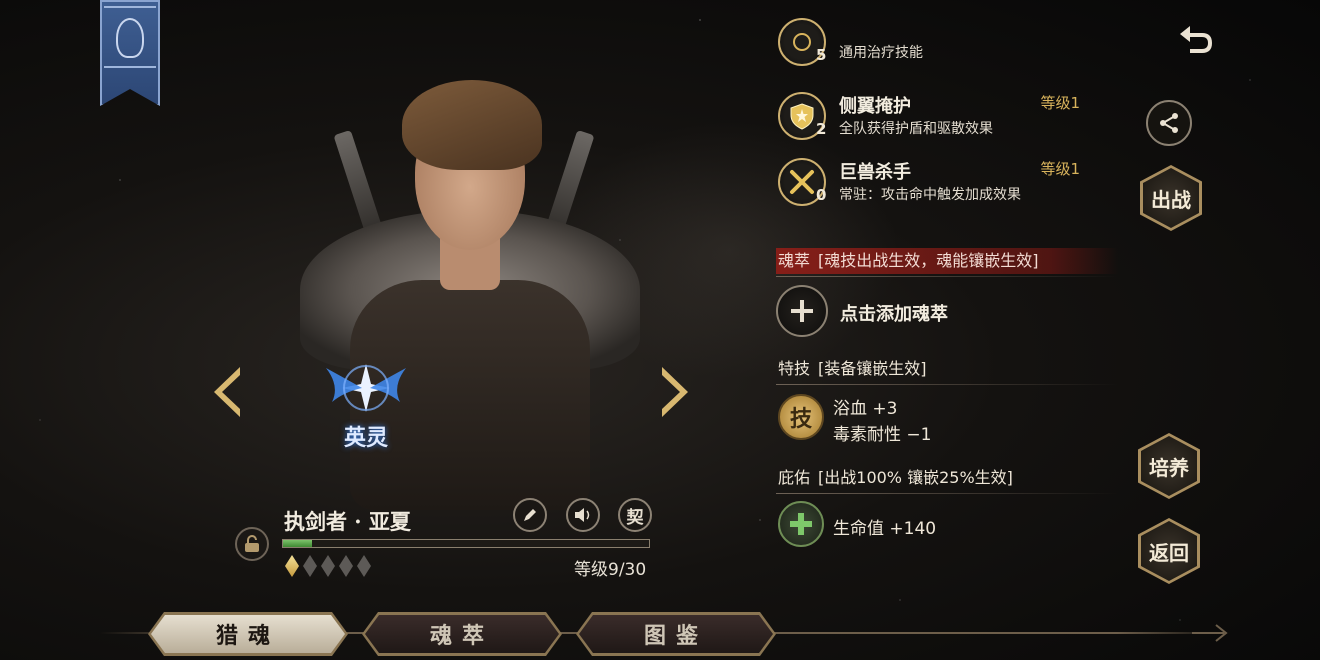 This screenshot has width=1320, height=660. I want to click on skill-row: 0 巨兽杀手 等级1 常驻：攻击命中触发加成效果, so click(940, 182).